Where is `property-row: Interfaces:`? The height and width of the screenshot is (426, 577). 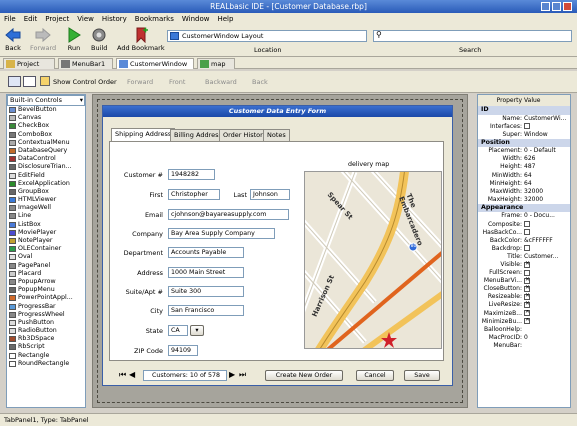 property-row: Interfaces: is located at coordinates (524, 127).